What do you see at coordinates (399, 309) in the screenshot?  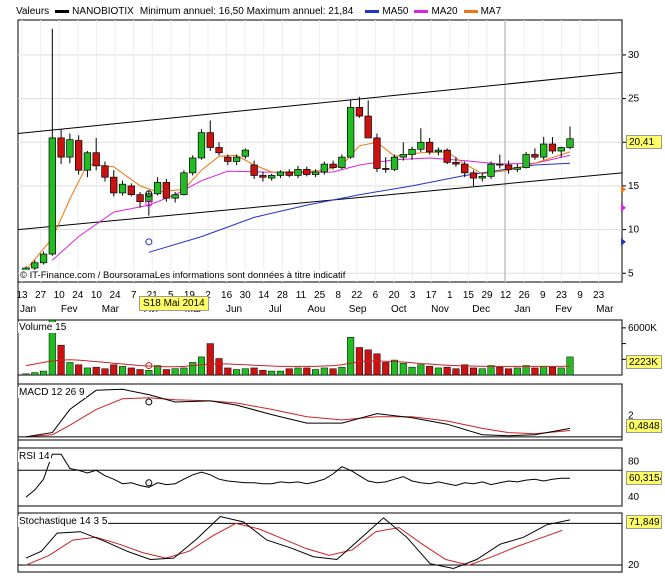 I see `month-label: Oct` at bounding box center [399, 309].